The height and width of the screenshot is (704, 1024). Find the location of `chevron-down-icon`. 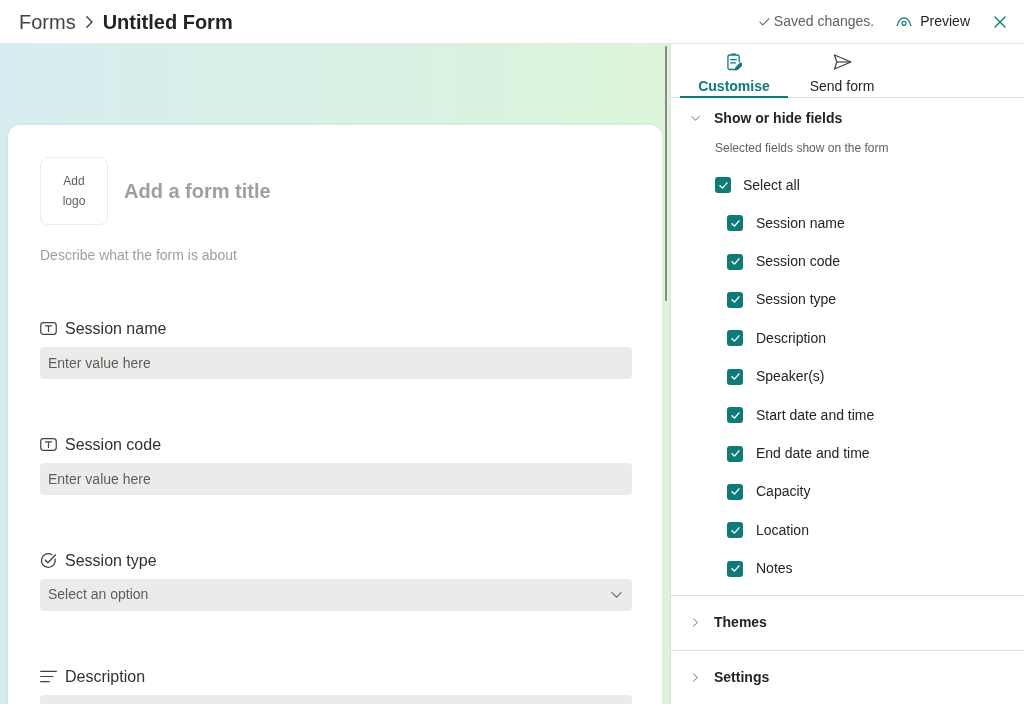

chevron-down-icon is located at coordinates (616, 594).